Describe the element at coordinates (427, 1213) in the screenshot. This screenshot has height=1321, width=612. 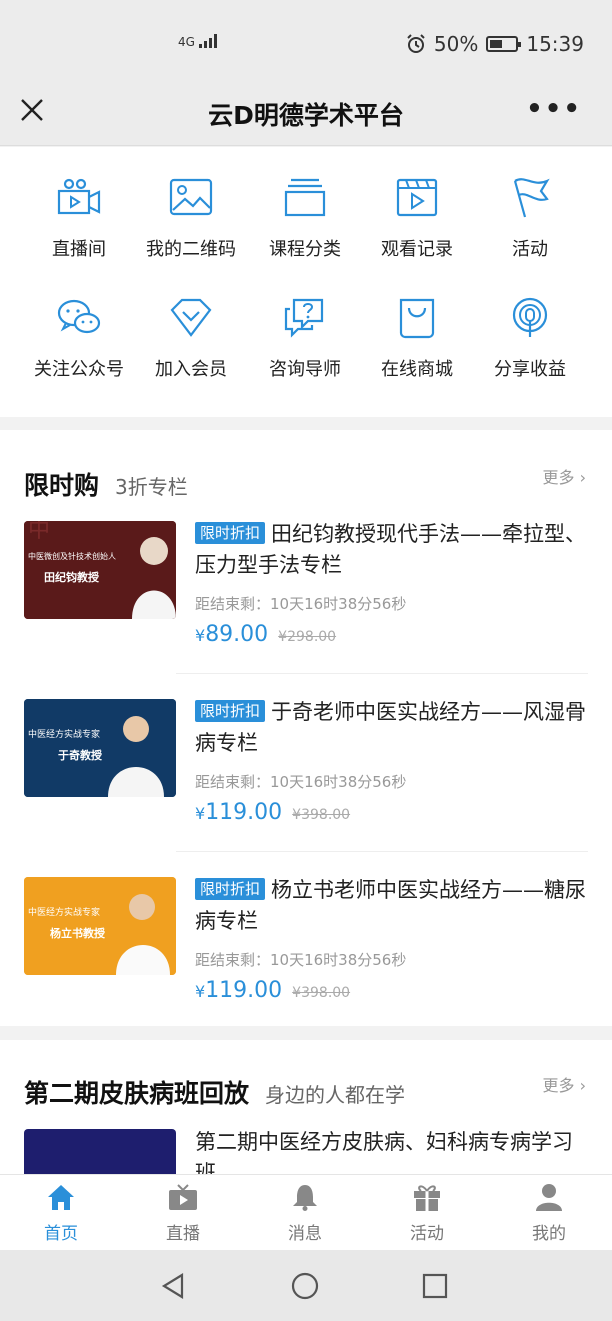
I see `tab-activity: 活动` at that location.